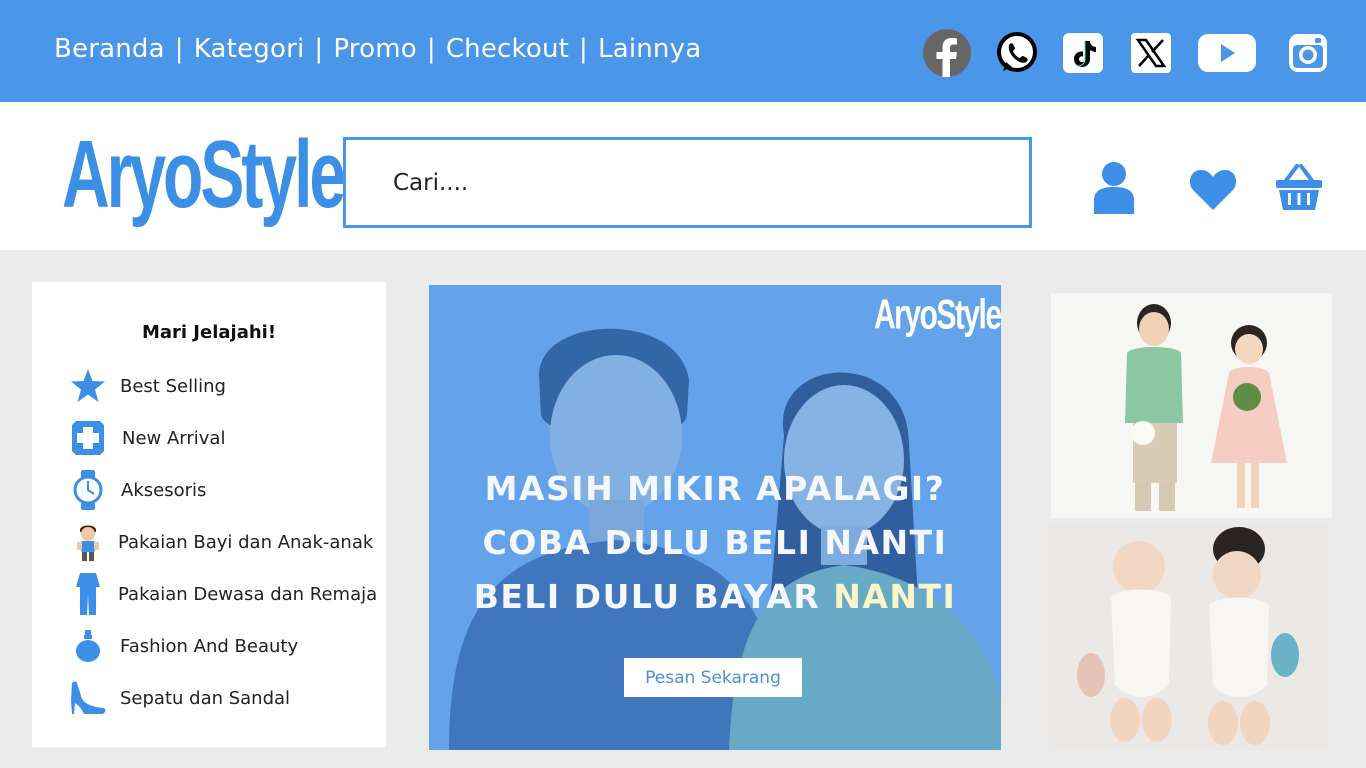 The image size is (1366, 768). I want to click on plus-badge-icon, so click(88, 438).